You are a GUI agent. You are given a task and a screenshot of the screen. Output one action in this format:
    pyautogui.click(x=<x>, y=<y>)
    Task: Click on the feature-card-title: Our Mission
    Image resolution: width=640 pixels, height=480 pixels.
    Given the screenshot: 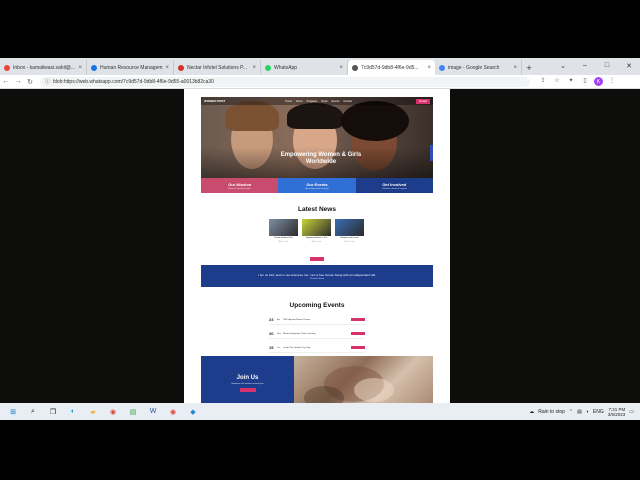 What is the action you would take?
    pyautogui.click(x=240, y=184)
    